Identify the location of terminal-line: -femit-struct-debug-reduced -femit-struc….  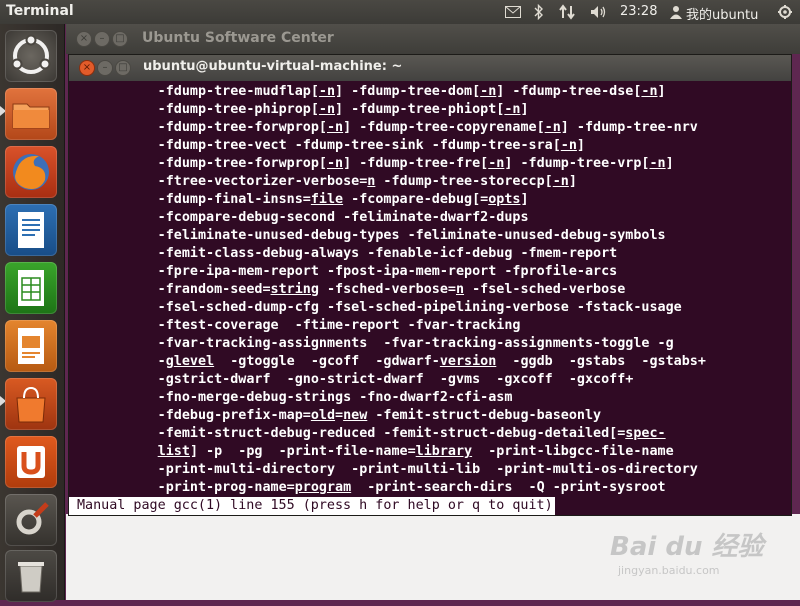
(367, 434).